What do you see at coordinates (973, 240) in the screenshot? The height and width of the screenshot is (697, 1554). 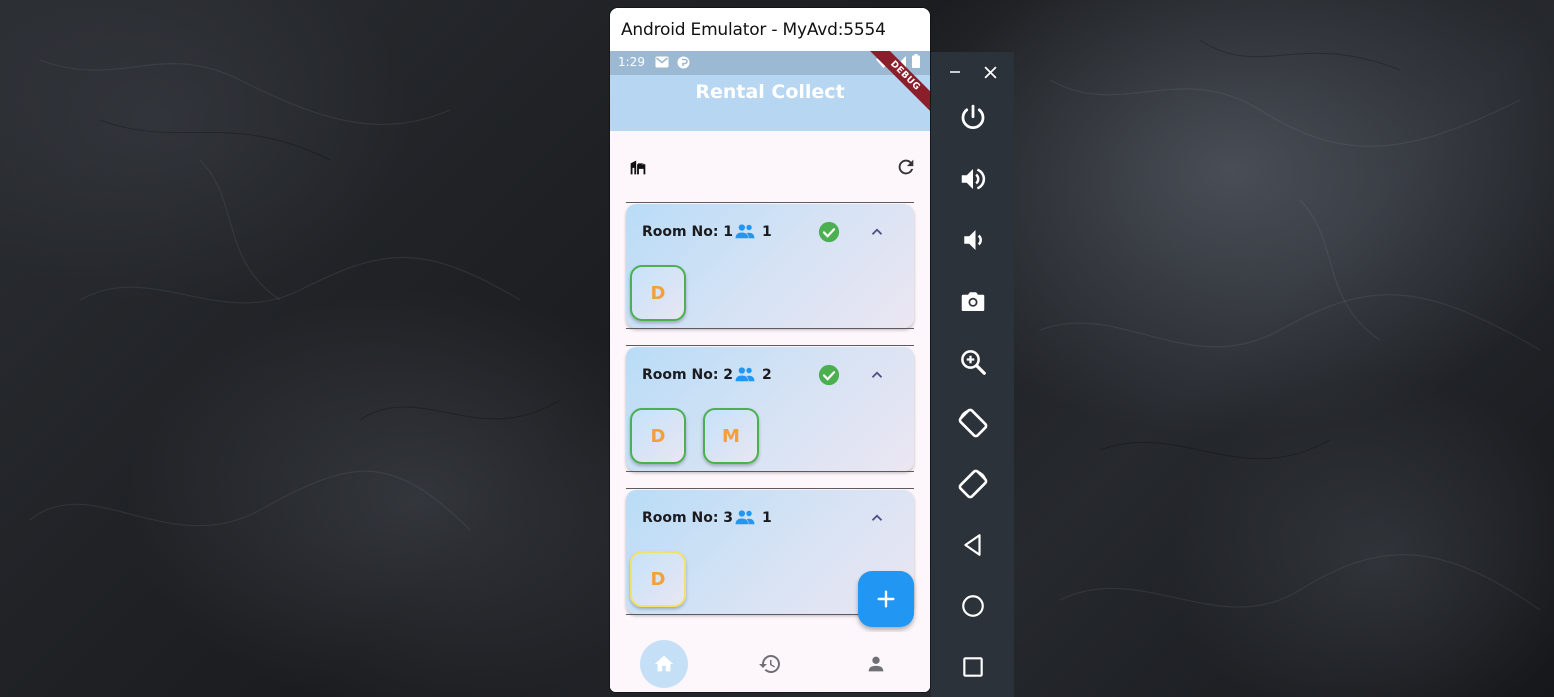 I see `volume-down-icon` at bounding box center [973, 240].